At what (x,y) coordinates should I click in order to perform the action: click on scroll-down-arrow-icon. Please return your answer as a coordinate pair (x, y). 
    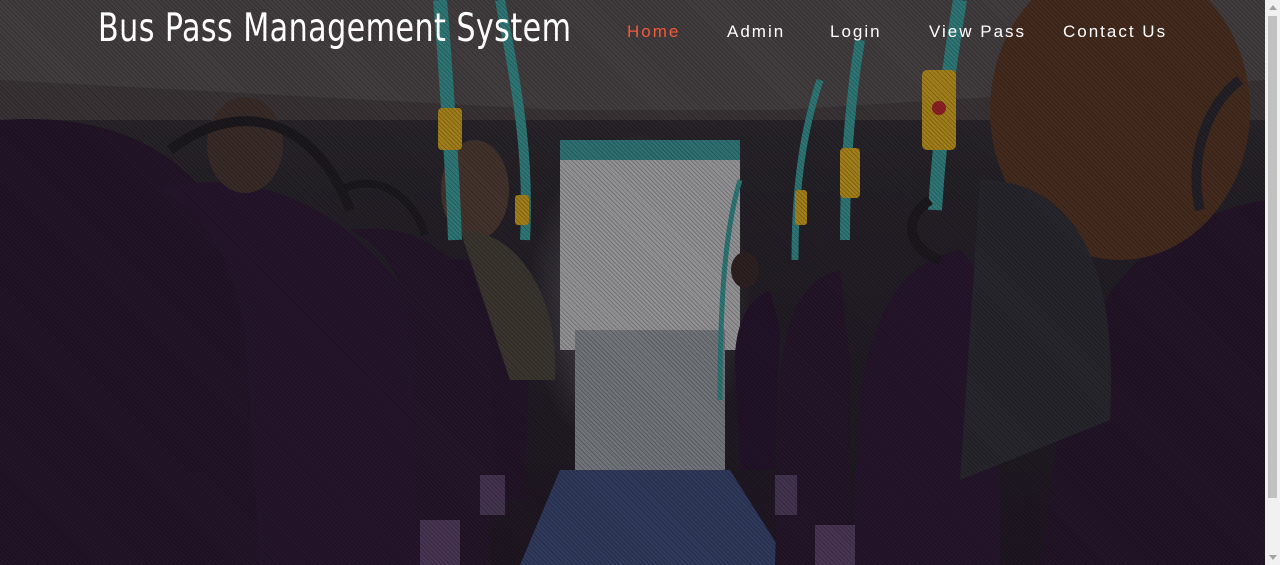
    Looking at the image, I should click on (1273, 557).